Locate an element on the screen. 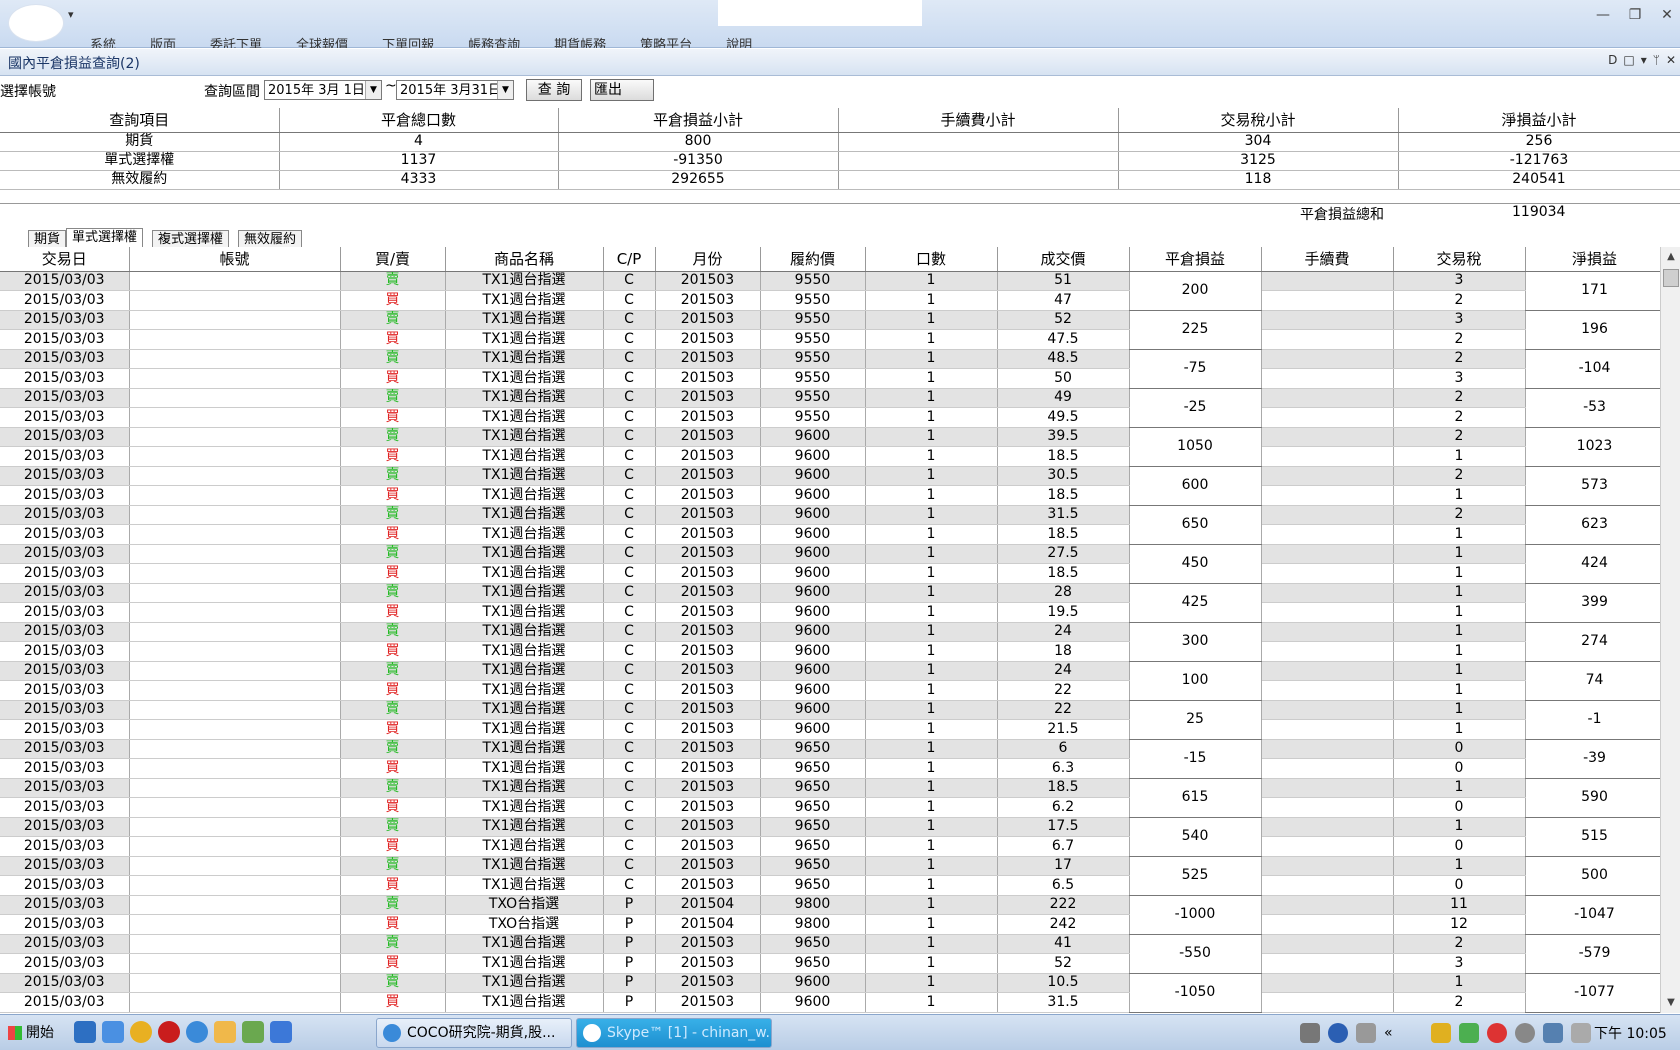 This screenshot has height=1050, width=1680. table-row: 2015/03/03 賣 TX1週台指選 C 201503 9550 1 52 225 3 196 is located at coordinates (832, 330).